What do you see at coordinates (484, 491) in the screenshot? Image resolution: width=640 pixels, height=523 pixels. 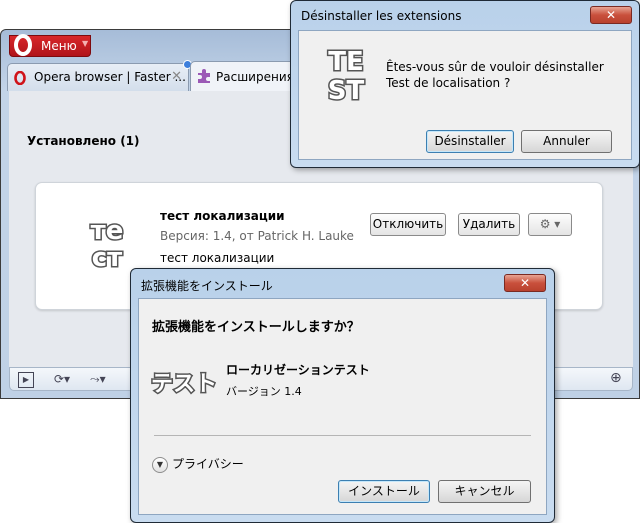 I see `cancel-button: キャンセル` at bounding box center [484, 491].